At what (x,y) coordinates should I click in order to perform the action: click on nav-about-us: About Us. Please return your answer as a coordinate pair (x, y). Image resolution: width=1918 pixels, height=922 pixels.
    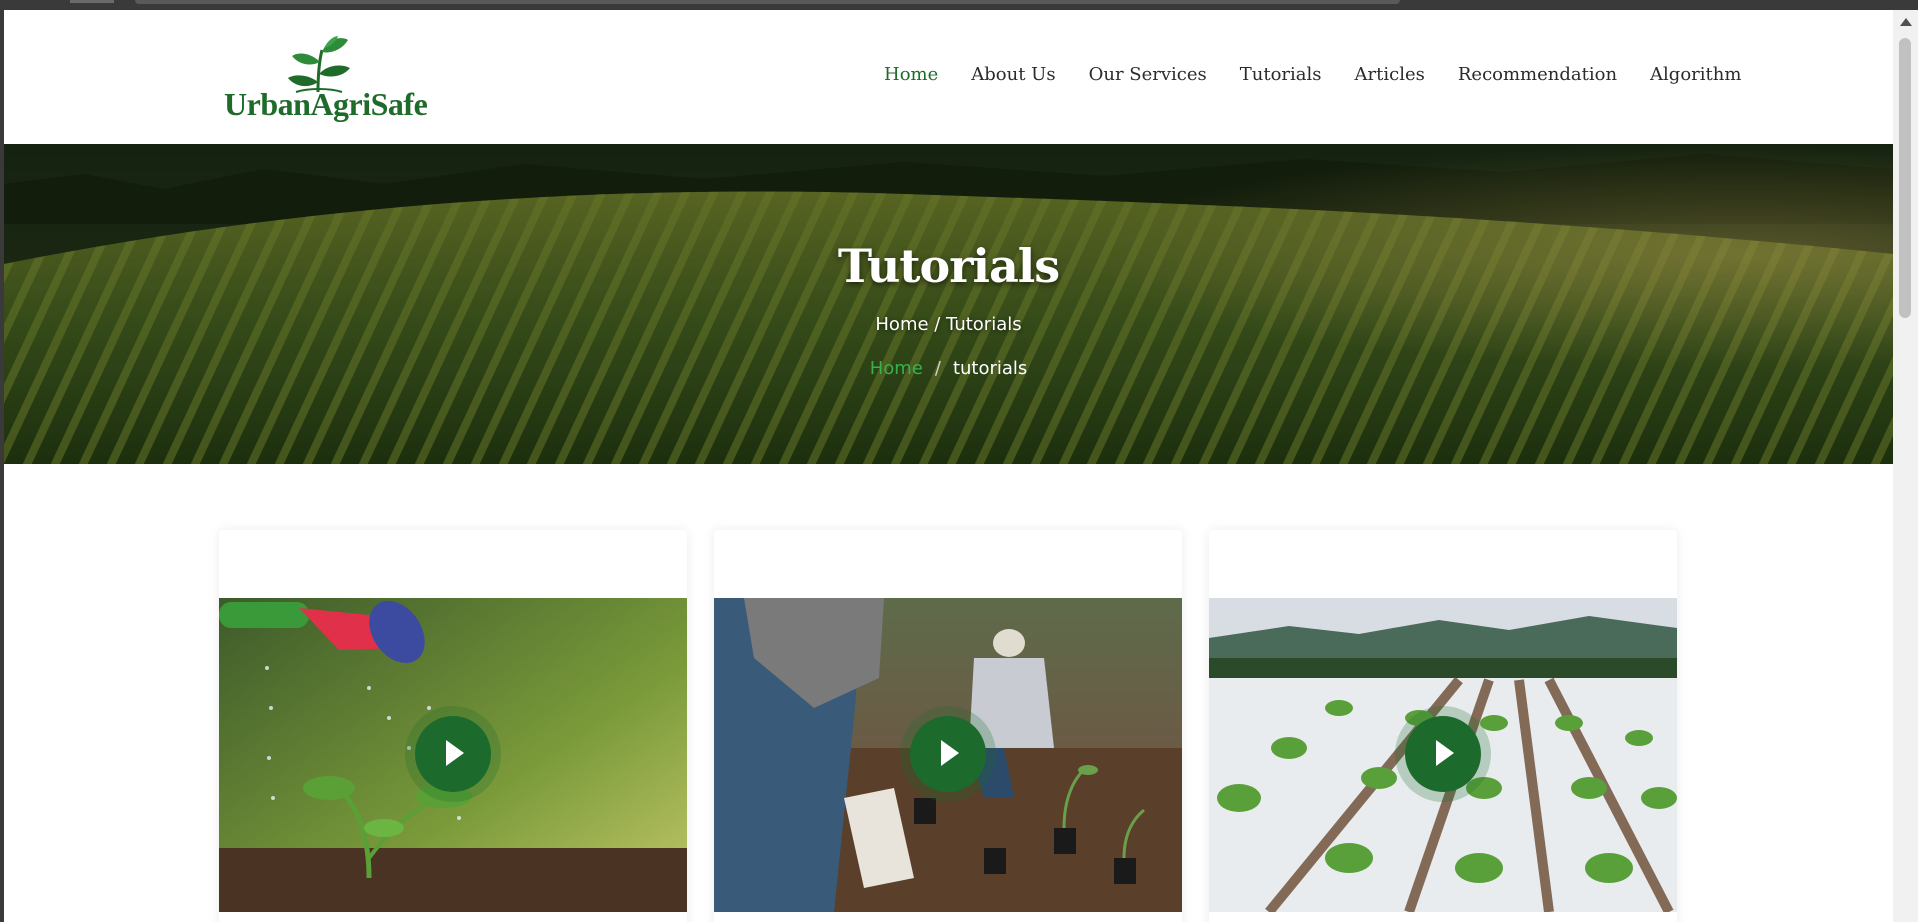
    Looking at the image, I should click on (1013, 79).